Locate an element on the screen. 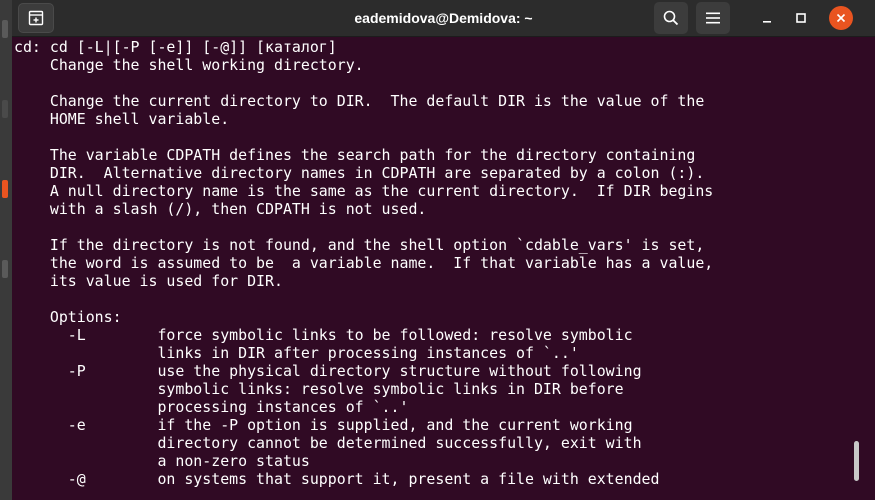 The width and height of the screenshot is (875, 500). maximize-icon is located at coordinates (801, 18).